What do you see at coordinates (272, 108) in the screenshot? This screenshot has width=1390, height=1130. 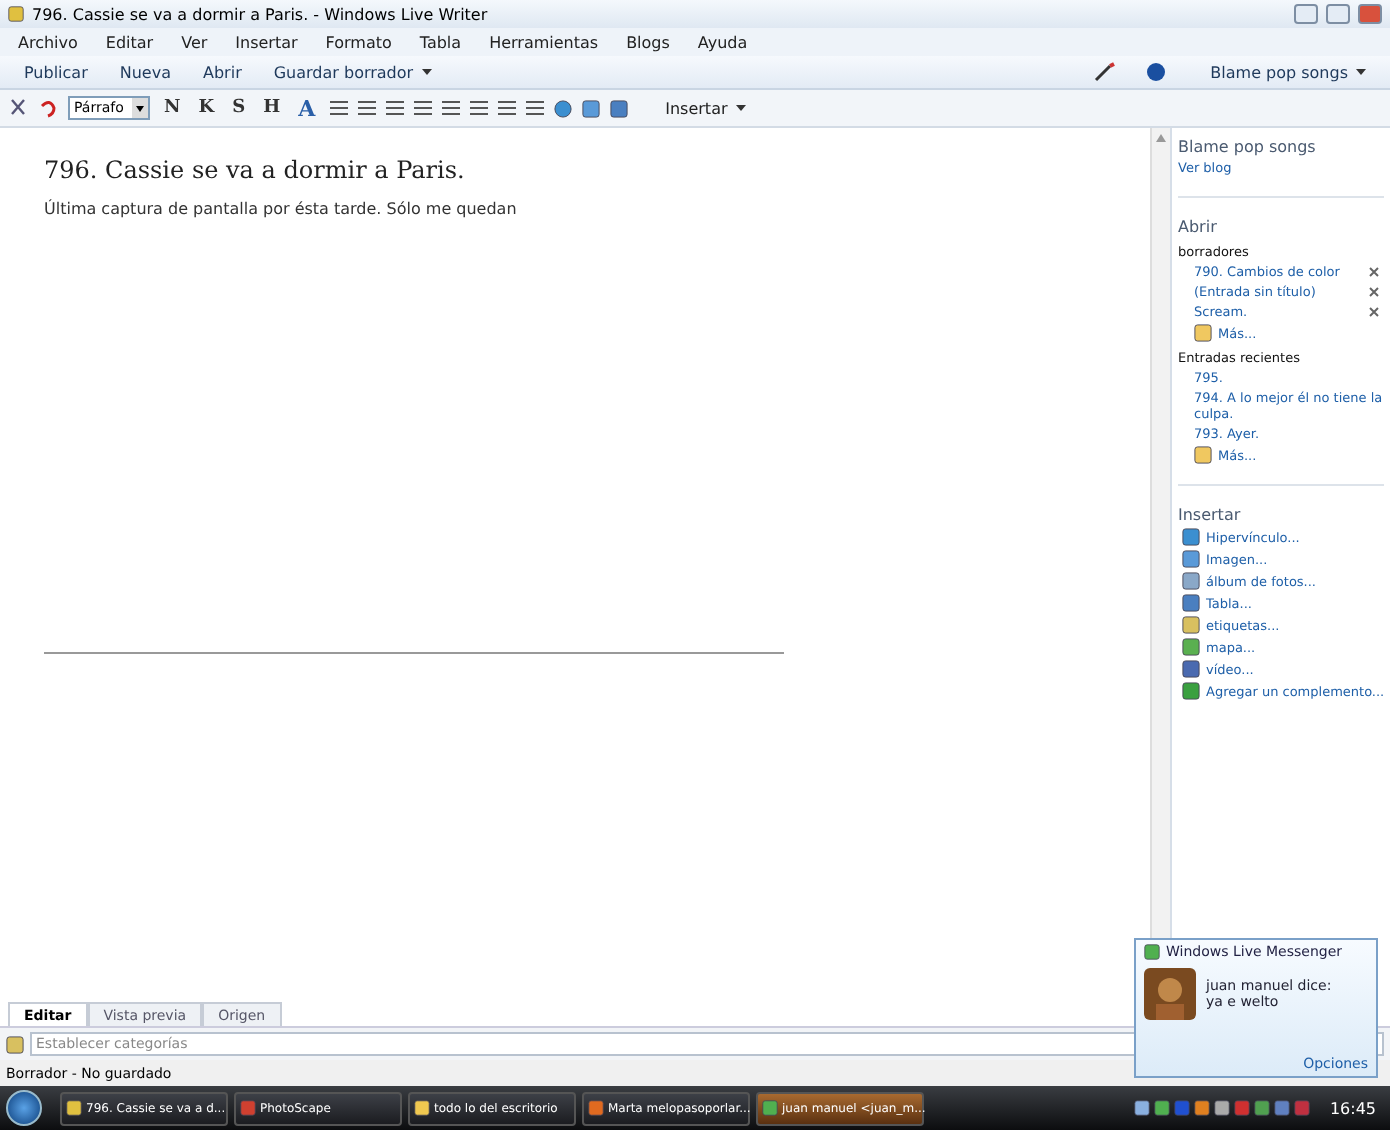 I see `format-button: H` at bounding box center [272, 108].